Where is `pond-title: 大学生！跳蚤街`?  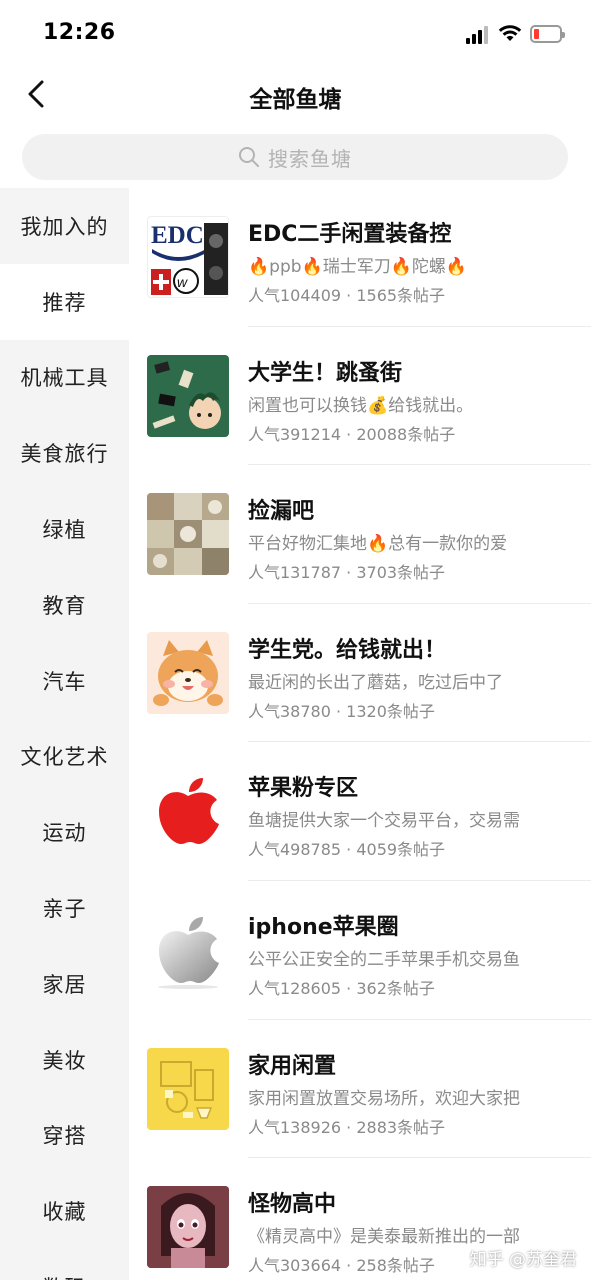
pond-title: 大学生！跳蚤街 is located at coordinates (325, 373).